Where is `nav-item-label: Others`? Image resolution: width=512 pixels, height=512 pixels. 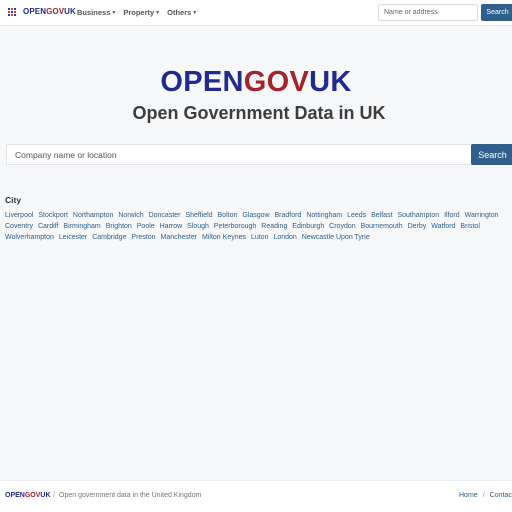
nav-item-label: Others is located at coordinates (179, 12).